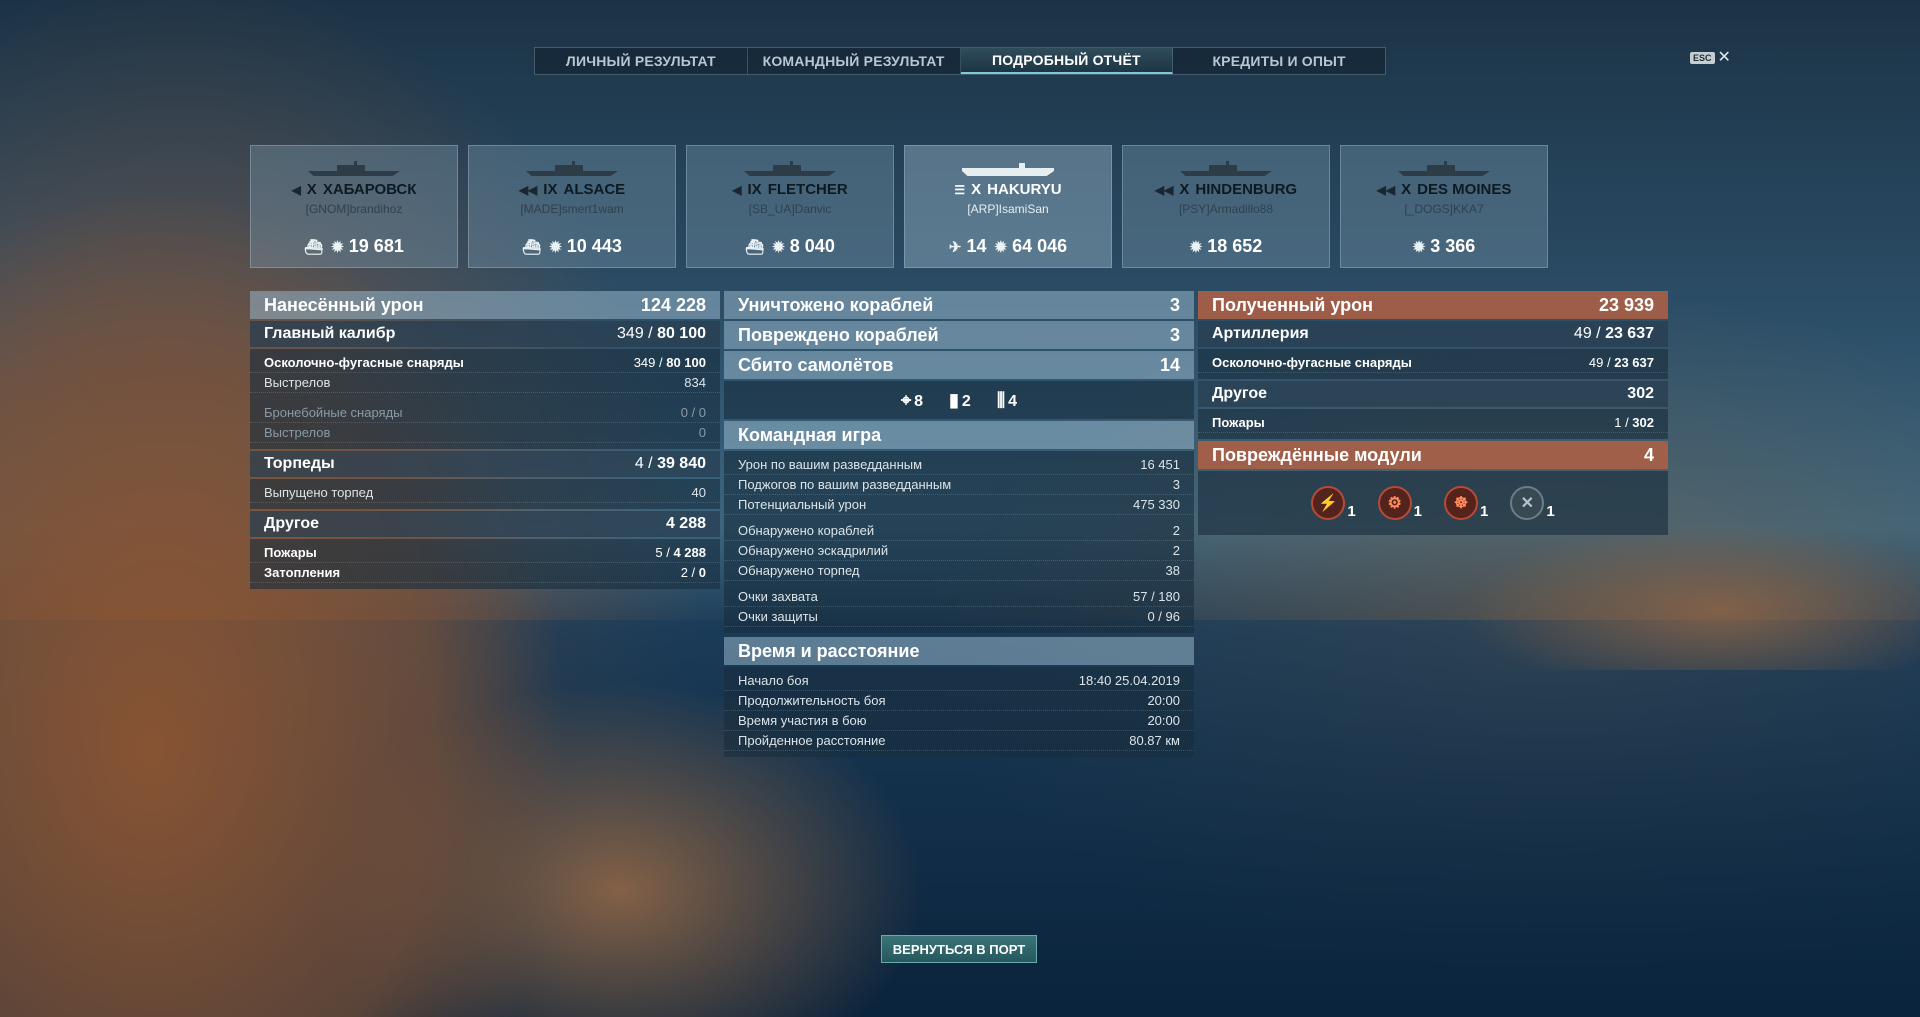  Describe the element at coordinates (485, 573) in the screenshot. I see `floods-row: Затопления 2 / 0` at that location.